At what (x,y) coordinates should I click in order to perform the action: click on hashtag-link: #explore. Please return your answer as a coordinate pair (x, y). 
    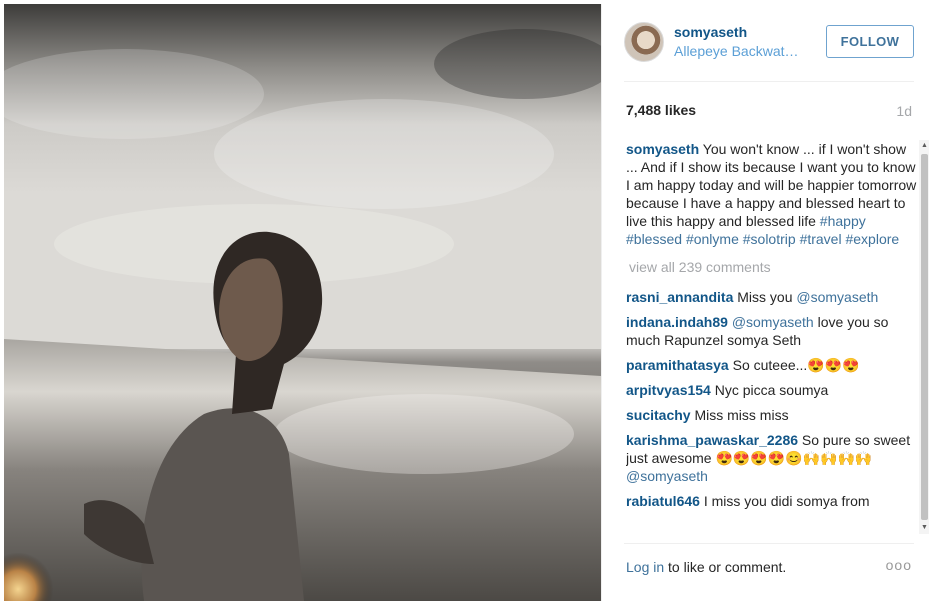
    Looking at the image, I should click on (872, 239).